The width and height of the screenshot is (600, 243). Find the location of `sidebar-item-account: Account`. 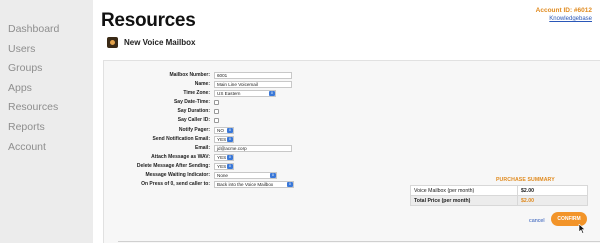

sidebar-item-account: Account is located at coordinates (46, 148).